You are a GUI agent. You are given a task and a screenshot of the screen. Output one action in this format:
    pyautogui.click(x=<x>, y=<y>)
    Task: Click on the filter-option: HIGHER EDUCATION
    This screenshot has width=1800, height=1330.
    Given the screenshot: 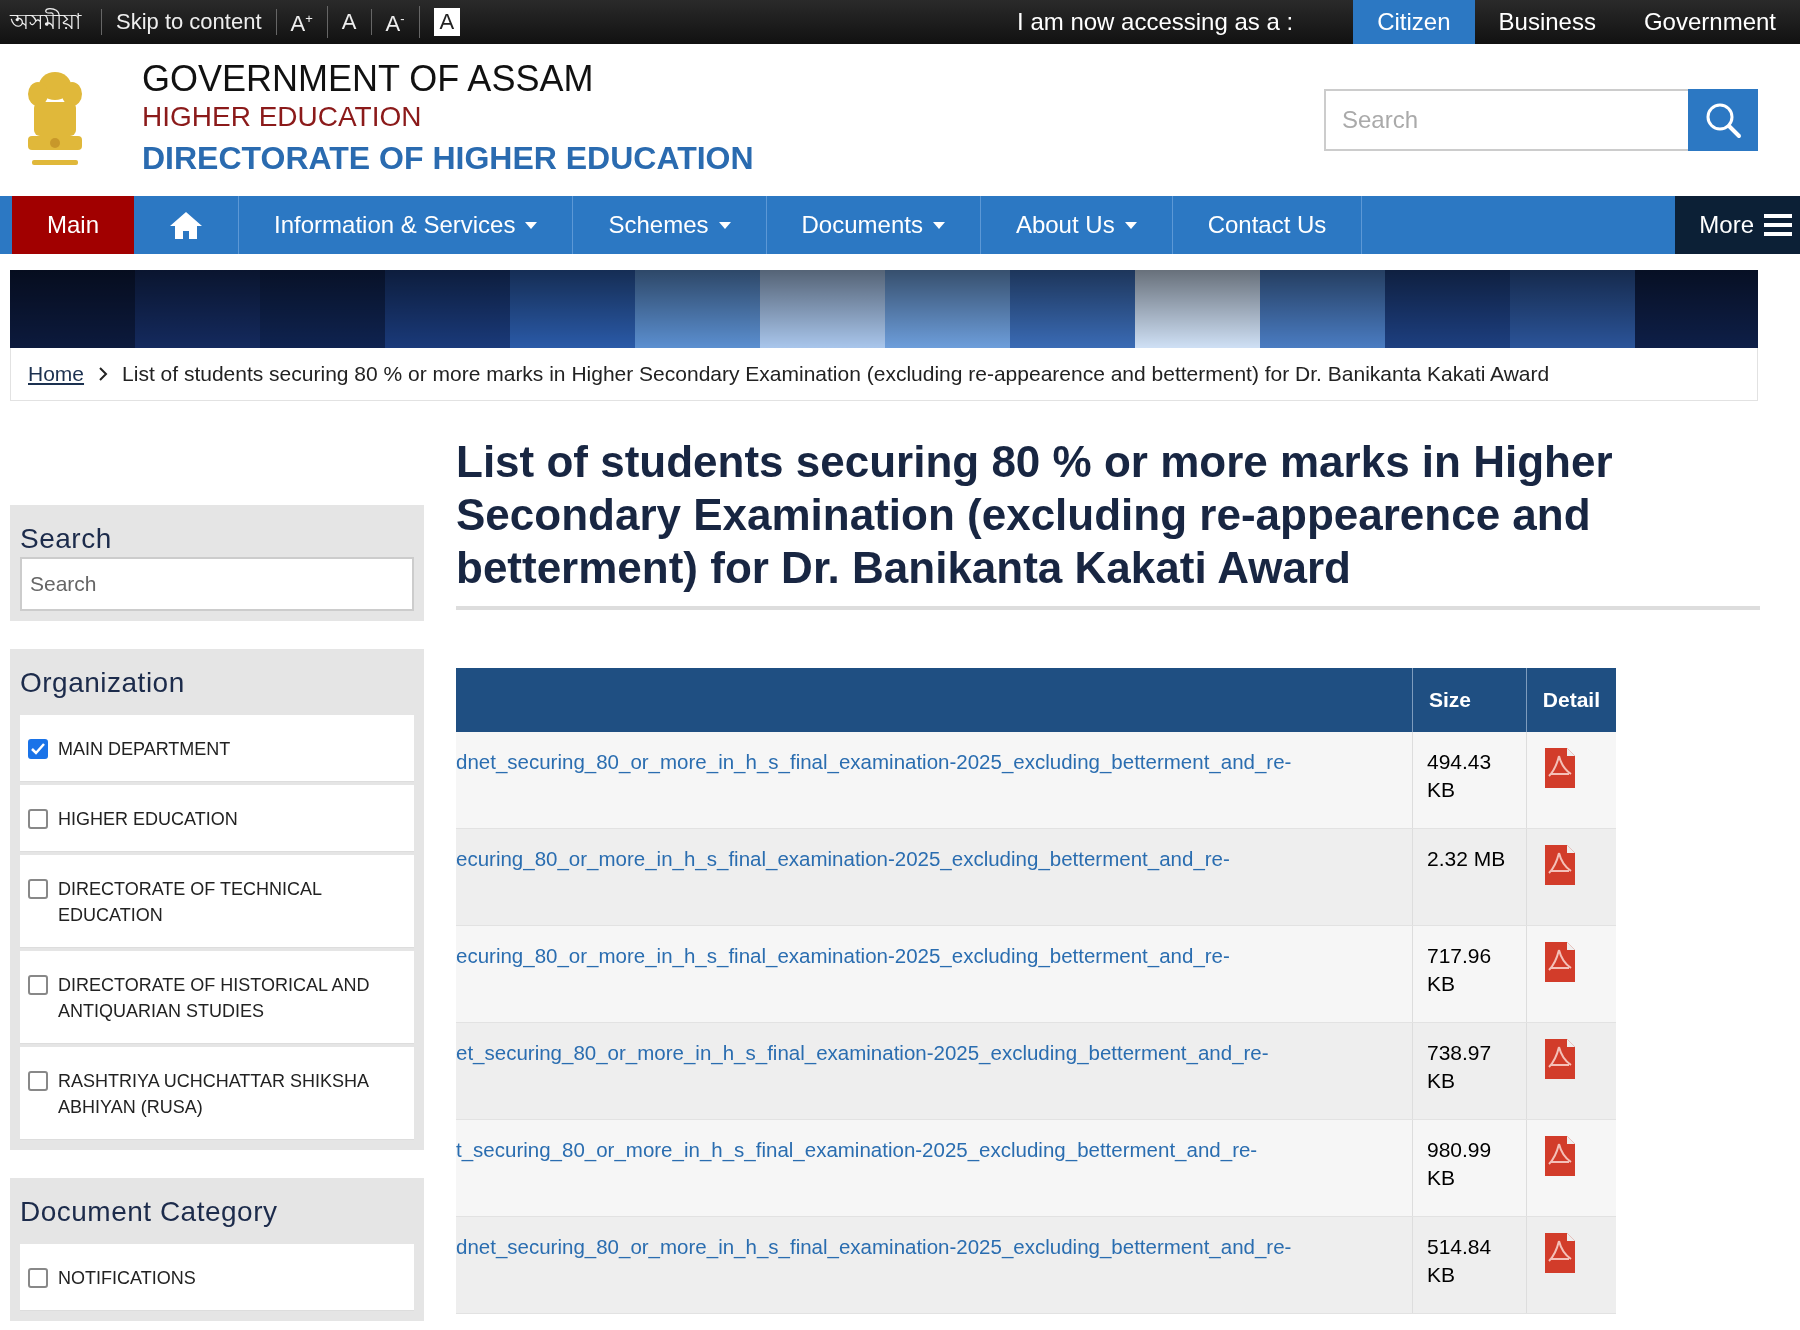 What is the action you would take?
    pyautogui.click(x=217, y=818)
    